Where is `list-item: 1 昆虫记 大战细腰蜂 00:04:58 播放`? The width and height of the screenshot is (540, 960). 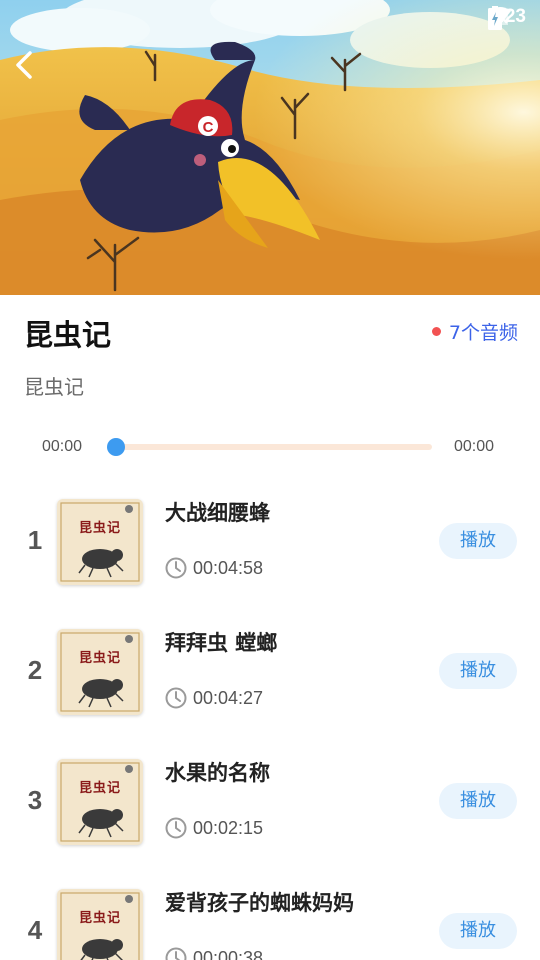 list-item: 1 昆虫记 大战细腰蜂 00:04:58 播放 is located at coordinates (270, 550).